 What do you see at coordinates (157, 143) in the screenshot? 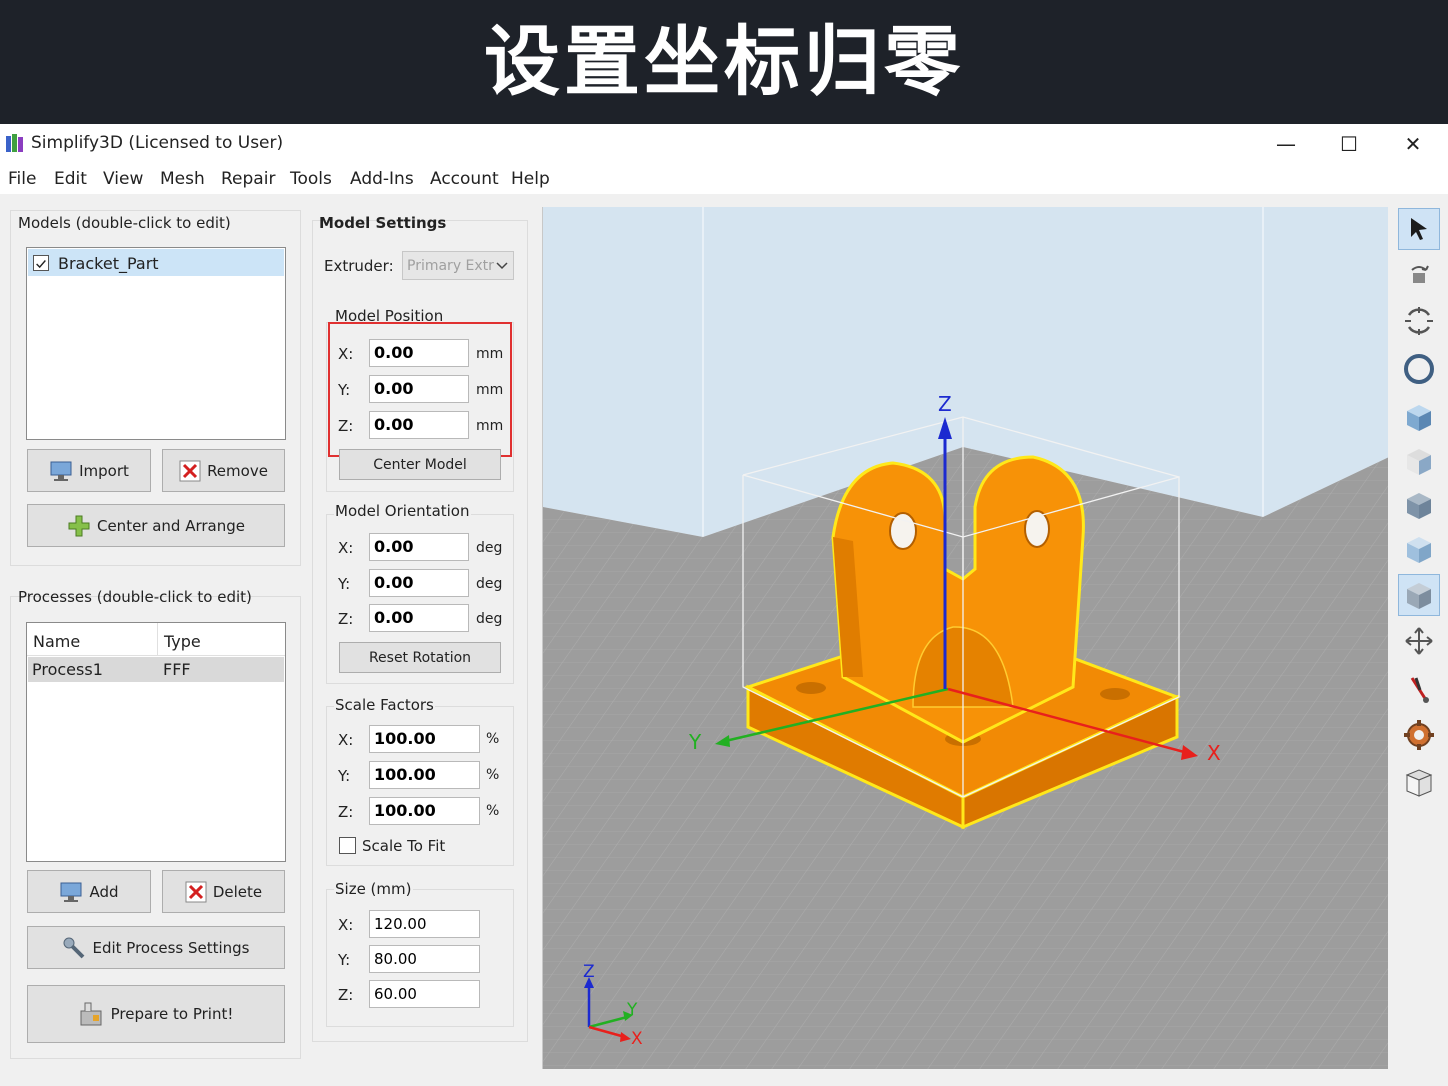
I see `window-title: Simplify3D (Licensed to User)` at bounding box center [157, 143].